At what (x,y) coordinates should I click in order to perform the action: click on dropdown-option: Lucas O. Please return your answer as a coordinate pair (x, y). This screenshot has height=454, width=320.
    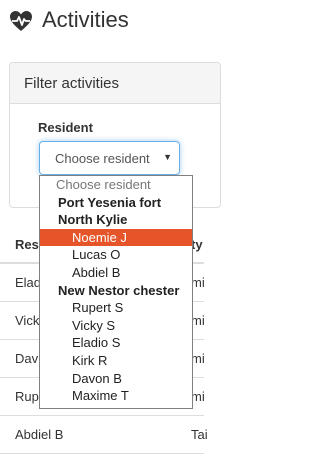
    Looking at the image, I should click on (116, 255).